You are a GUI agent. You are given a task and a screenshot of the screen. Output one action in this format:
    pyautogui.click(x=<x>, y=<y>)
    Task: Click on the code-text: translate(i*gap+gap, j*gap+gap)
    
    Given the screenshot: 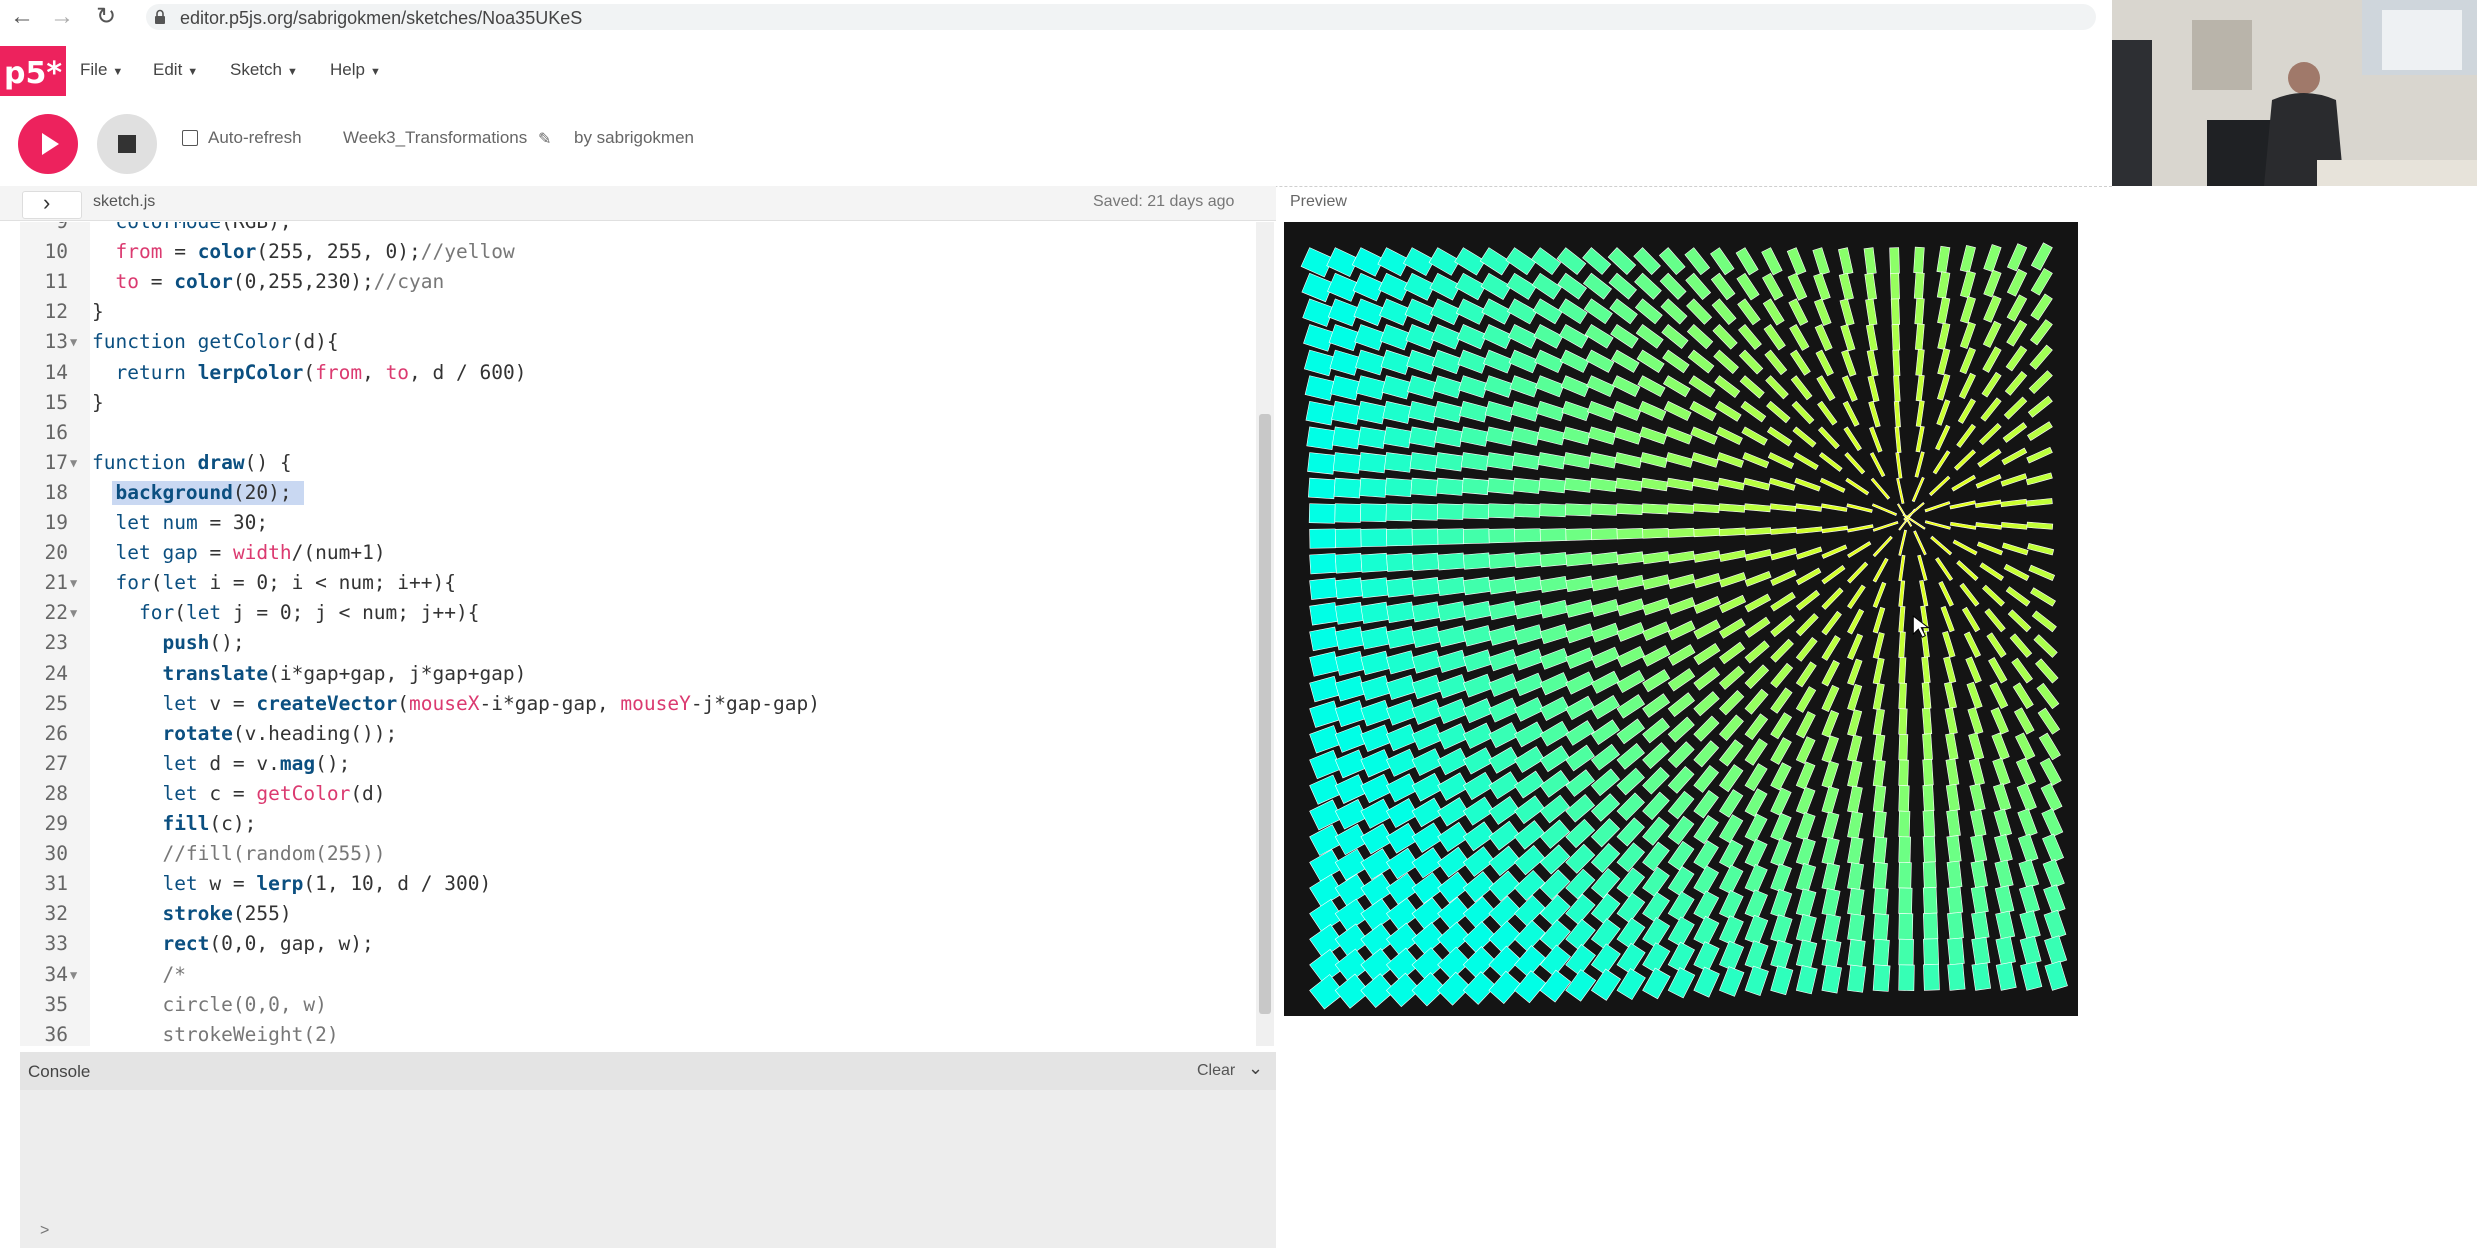 What is the action you would take?
    pyautogui.click(x=344, y=673)
    